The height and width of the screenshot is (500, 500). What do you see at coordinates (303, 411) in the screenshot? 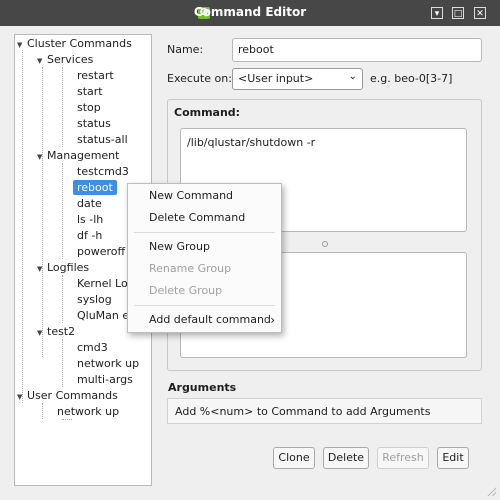
I see `arguments-hint: Add %<num> to Command to add Arguments` at bounding box center [303, 411].